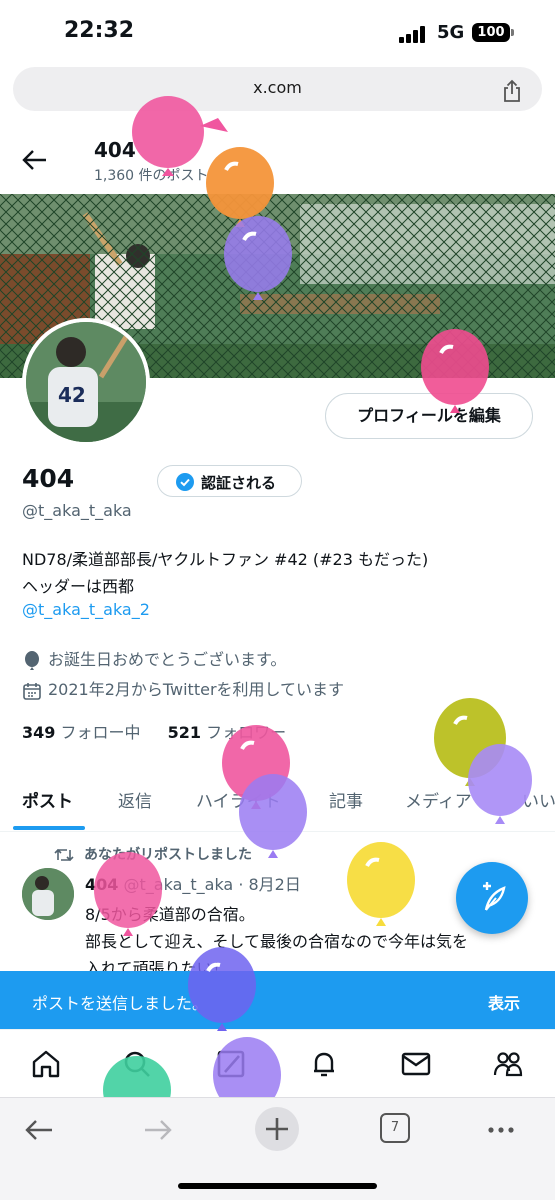 The width and height of the screenshot is (555, 1200). I want to click on get-verified-button: 認証される, so click(229, 481).